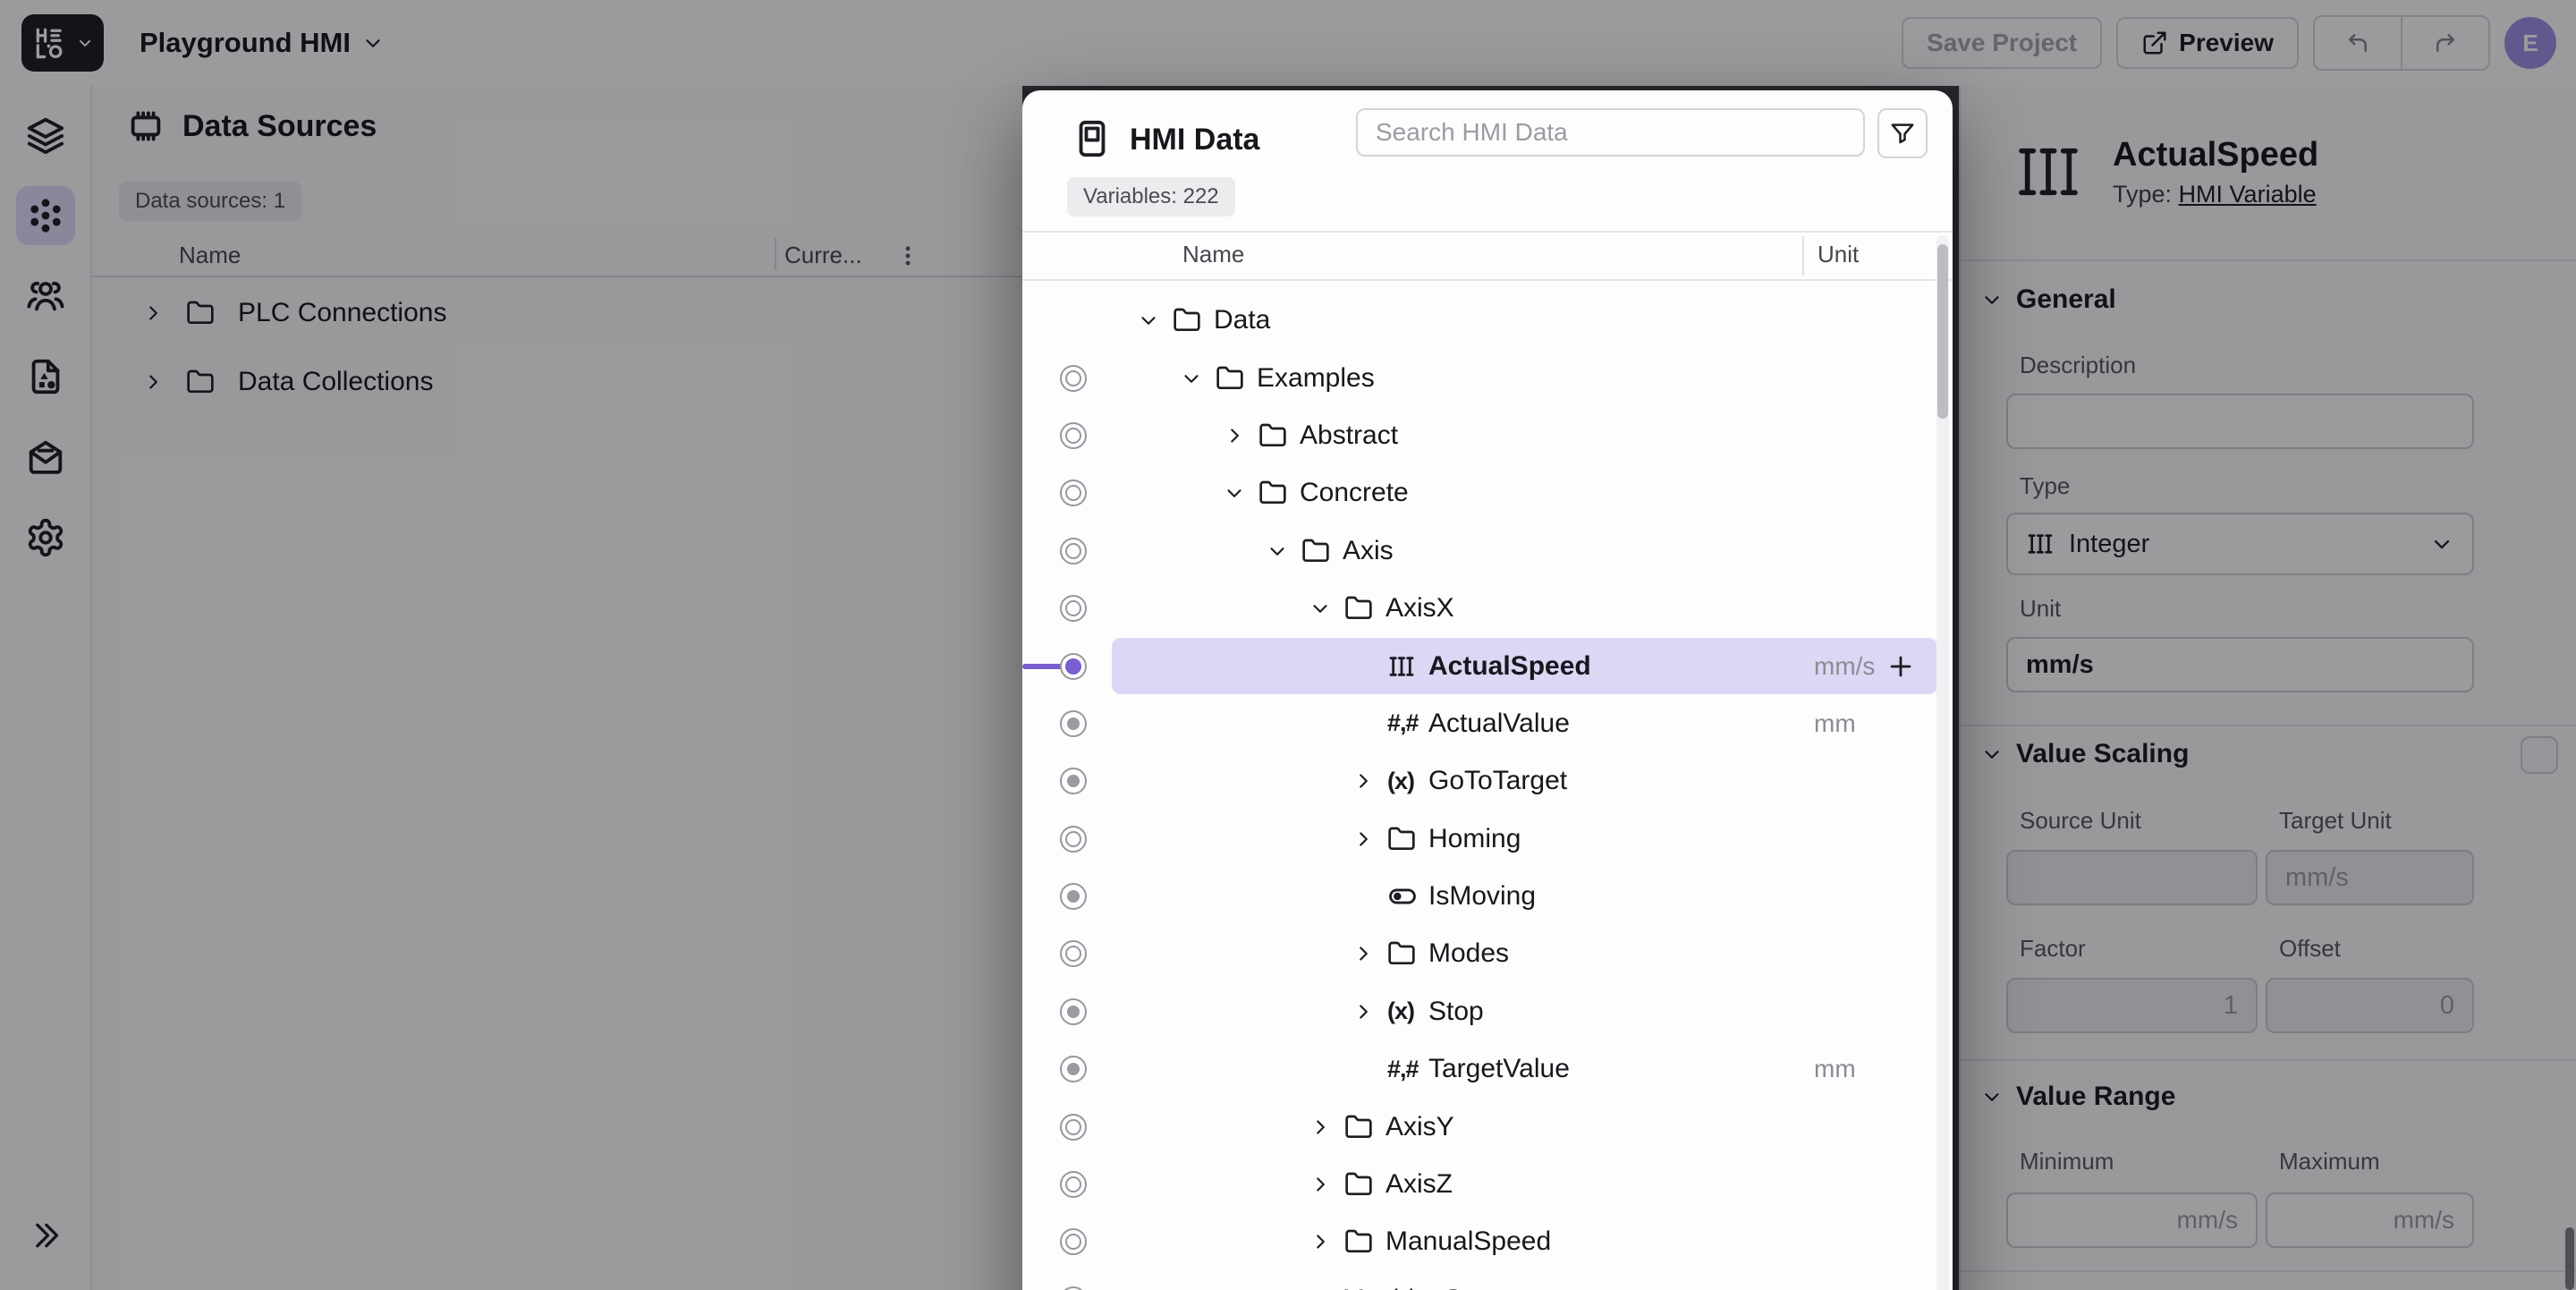  Describe the element at coordinates (1487, 1069) in the screenshot. I see `tree-row: #,# TargetValue mm` at that location.